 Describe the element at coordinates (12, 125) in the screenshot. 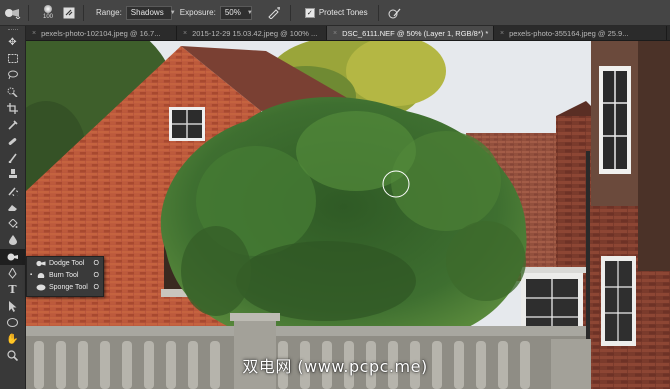

I see `eyedropper-icon` at that location.